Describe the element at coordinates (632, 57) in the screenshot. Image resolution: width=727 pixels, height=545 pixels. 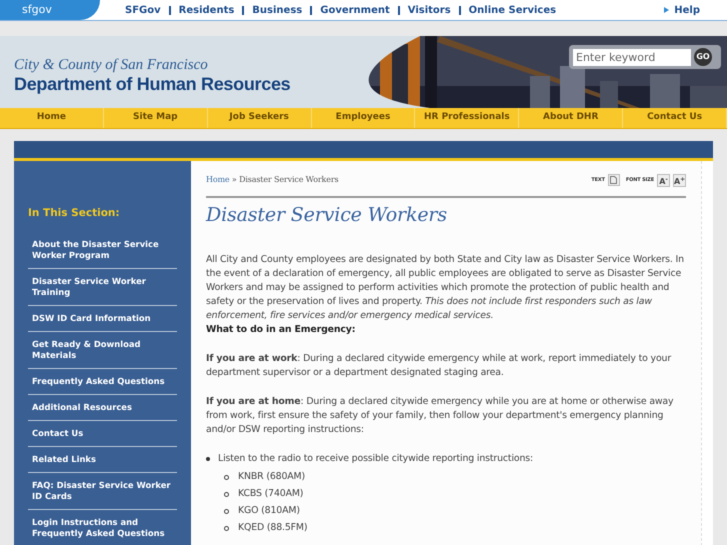
I see `search-field: Enter keyword` at that location.